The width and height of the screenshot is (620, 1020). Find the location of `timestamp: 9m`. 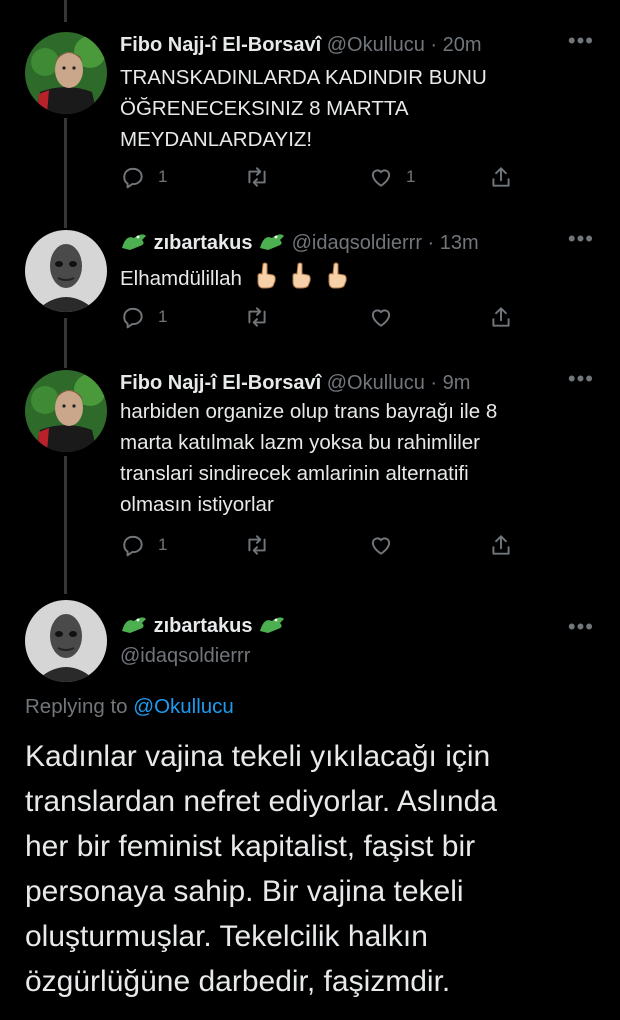

timestamp: 9m is located at coordinates (457, 383).